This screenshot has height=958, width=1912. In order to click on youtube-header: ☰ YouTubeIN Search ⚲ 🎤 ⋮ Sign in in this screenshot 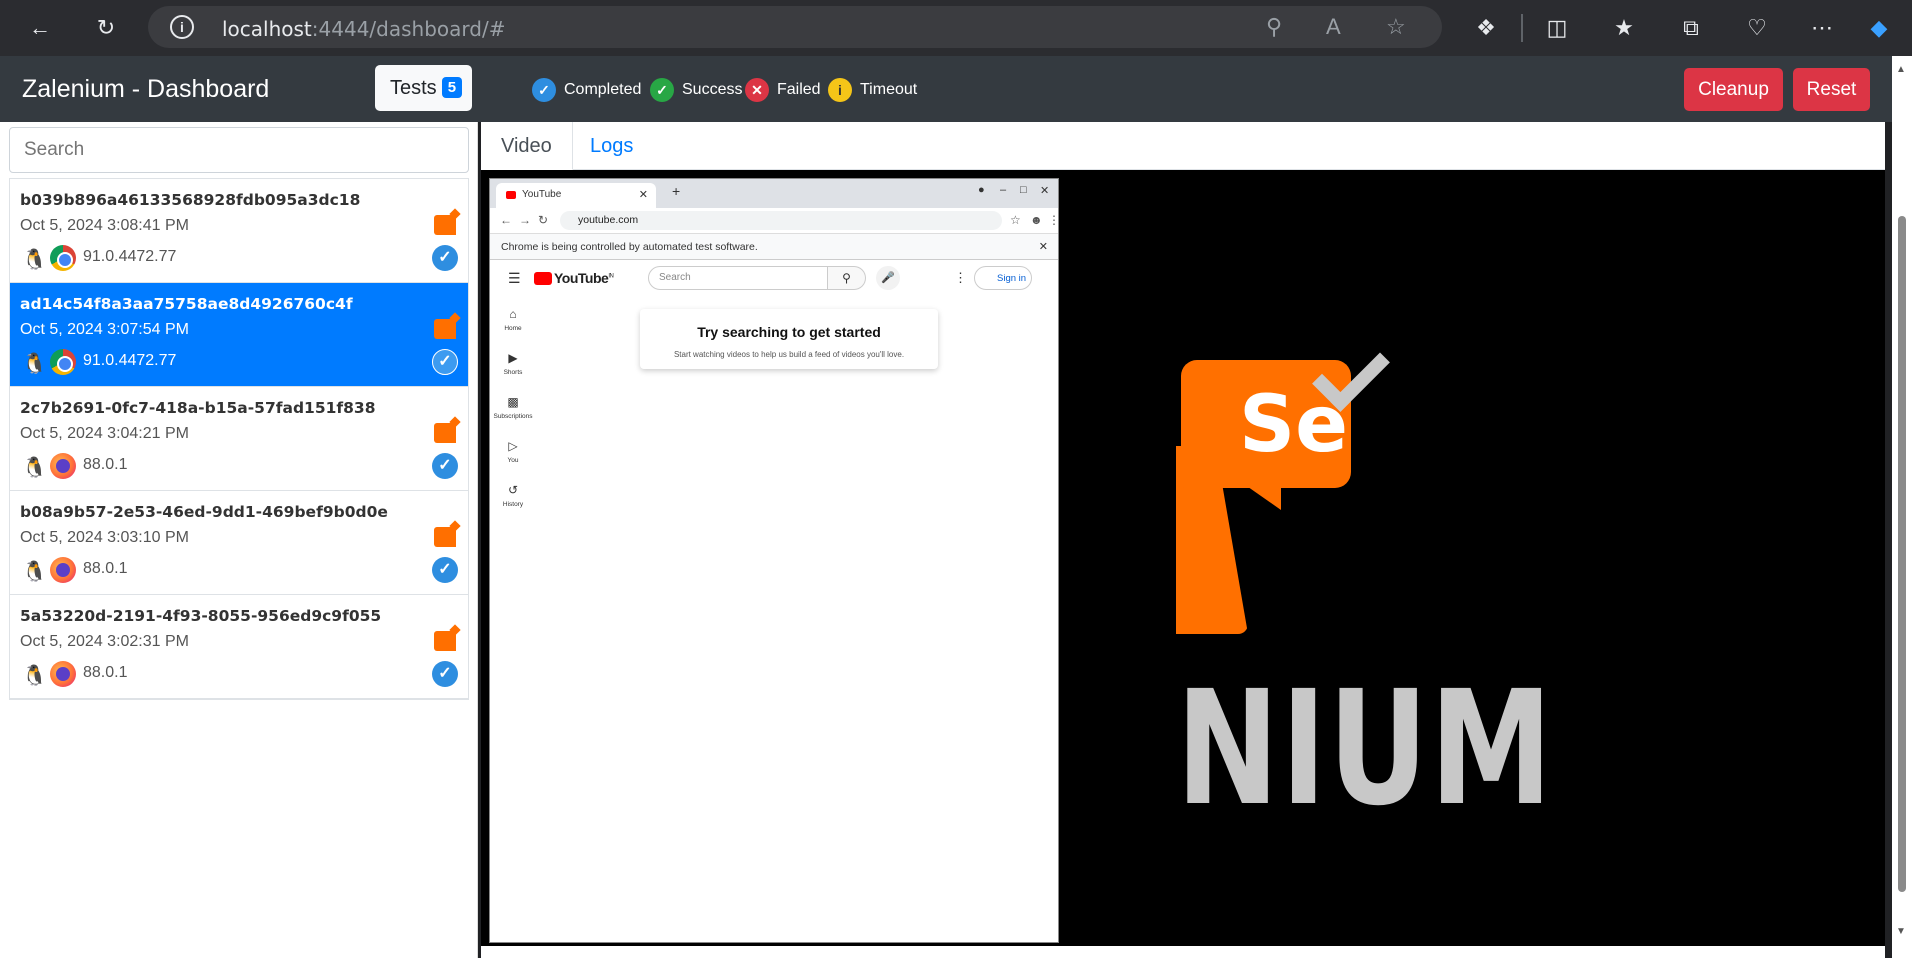, I will do `click(774, 279)`.